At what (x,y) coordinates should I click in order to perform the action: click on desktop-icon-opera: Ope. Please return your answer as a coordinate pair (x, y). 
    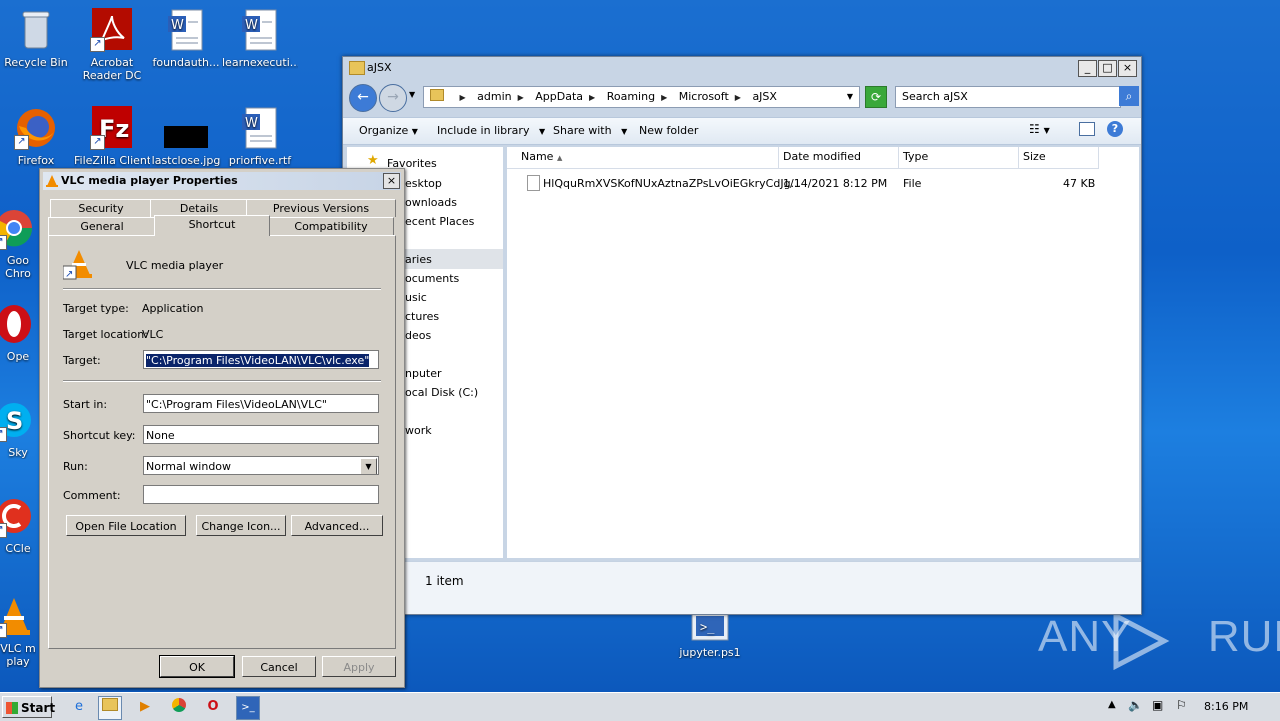
    Looking at the image, I should click on (18, 332).